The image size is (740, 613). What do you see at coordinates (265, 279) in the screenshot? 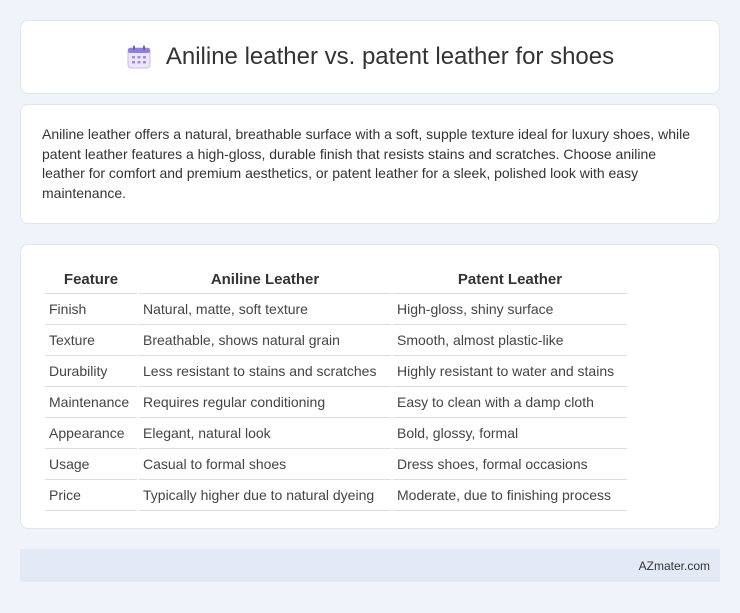
I see `column-header-aniline: Aniline Leather` at bounding box center [265, 279].